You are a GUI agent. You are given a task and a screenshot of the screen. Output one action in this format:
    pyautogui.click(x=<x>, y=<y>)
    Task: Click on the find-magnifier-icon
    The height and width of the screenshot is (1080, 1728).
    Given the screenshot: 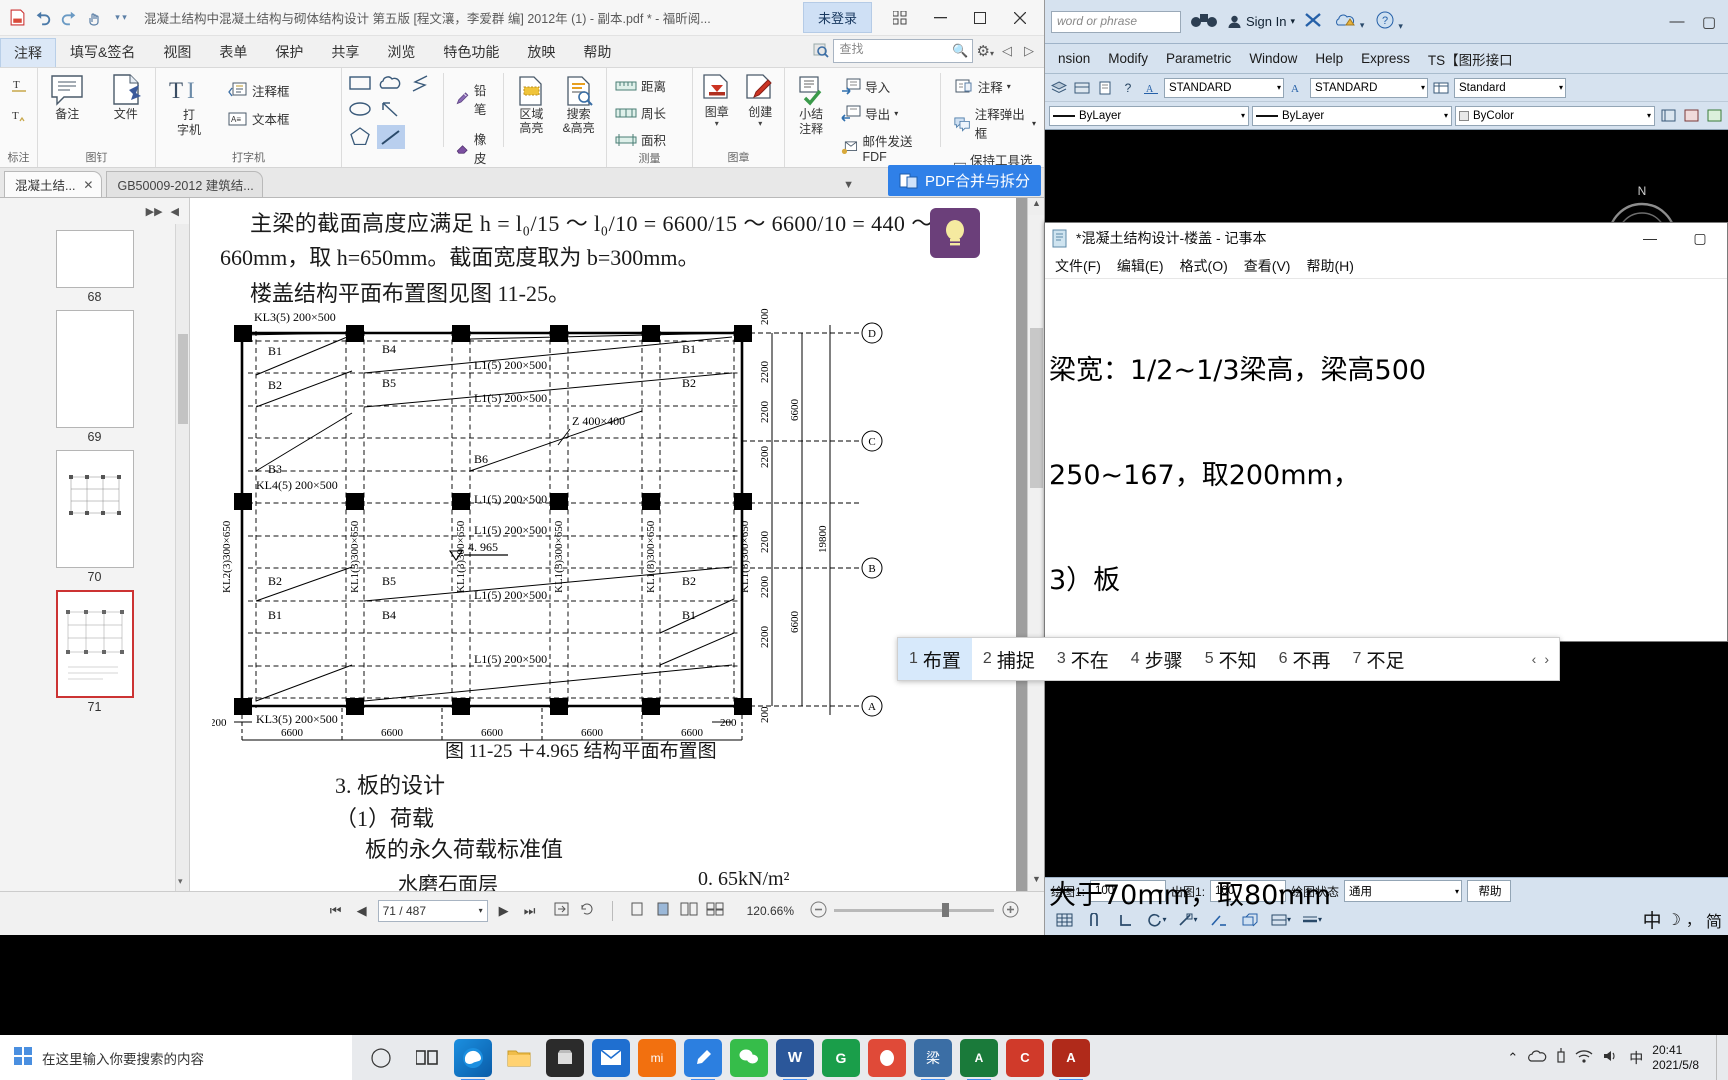 What is the action you would take?
    pyautogui.click(x=821, y=51)
    